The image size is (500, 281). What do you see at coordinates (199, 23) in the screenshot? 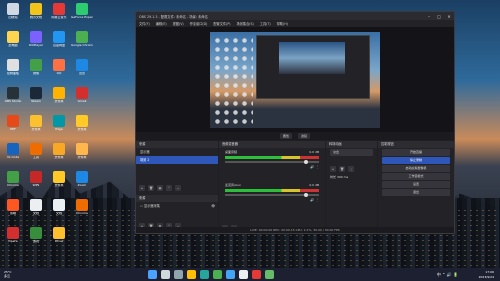
I see `menu-item: 停靠窗口(D)` at bounding box center [199, 23].